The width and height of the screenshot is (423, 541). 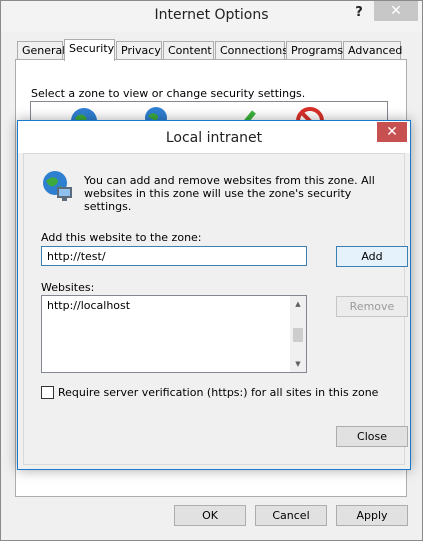 I want to click on local-intranet-icon, so click(x=57, y=186).